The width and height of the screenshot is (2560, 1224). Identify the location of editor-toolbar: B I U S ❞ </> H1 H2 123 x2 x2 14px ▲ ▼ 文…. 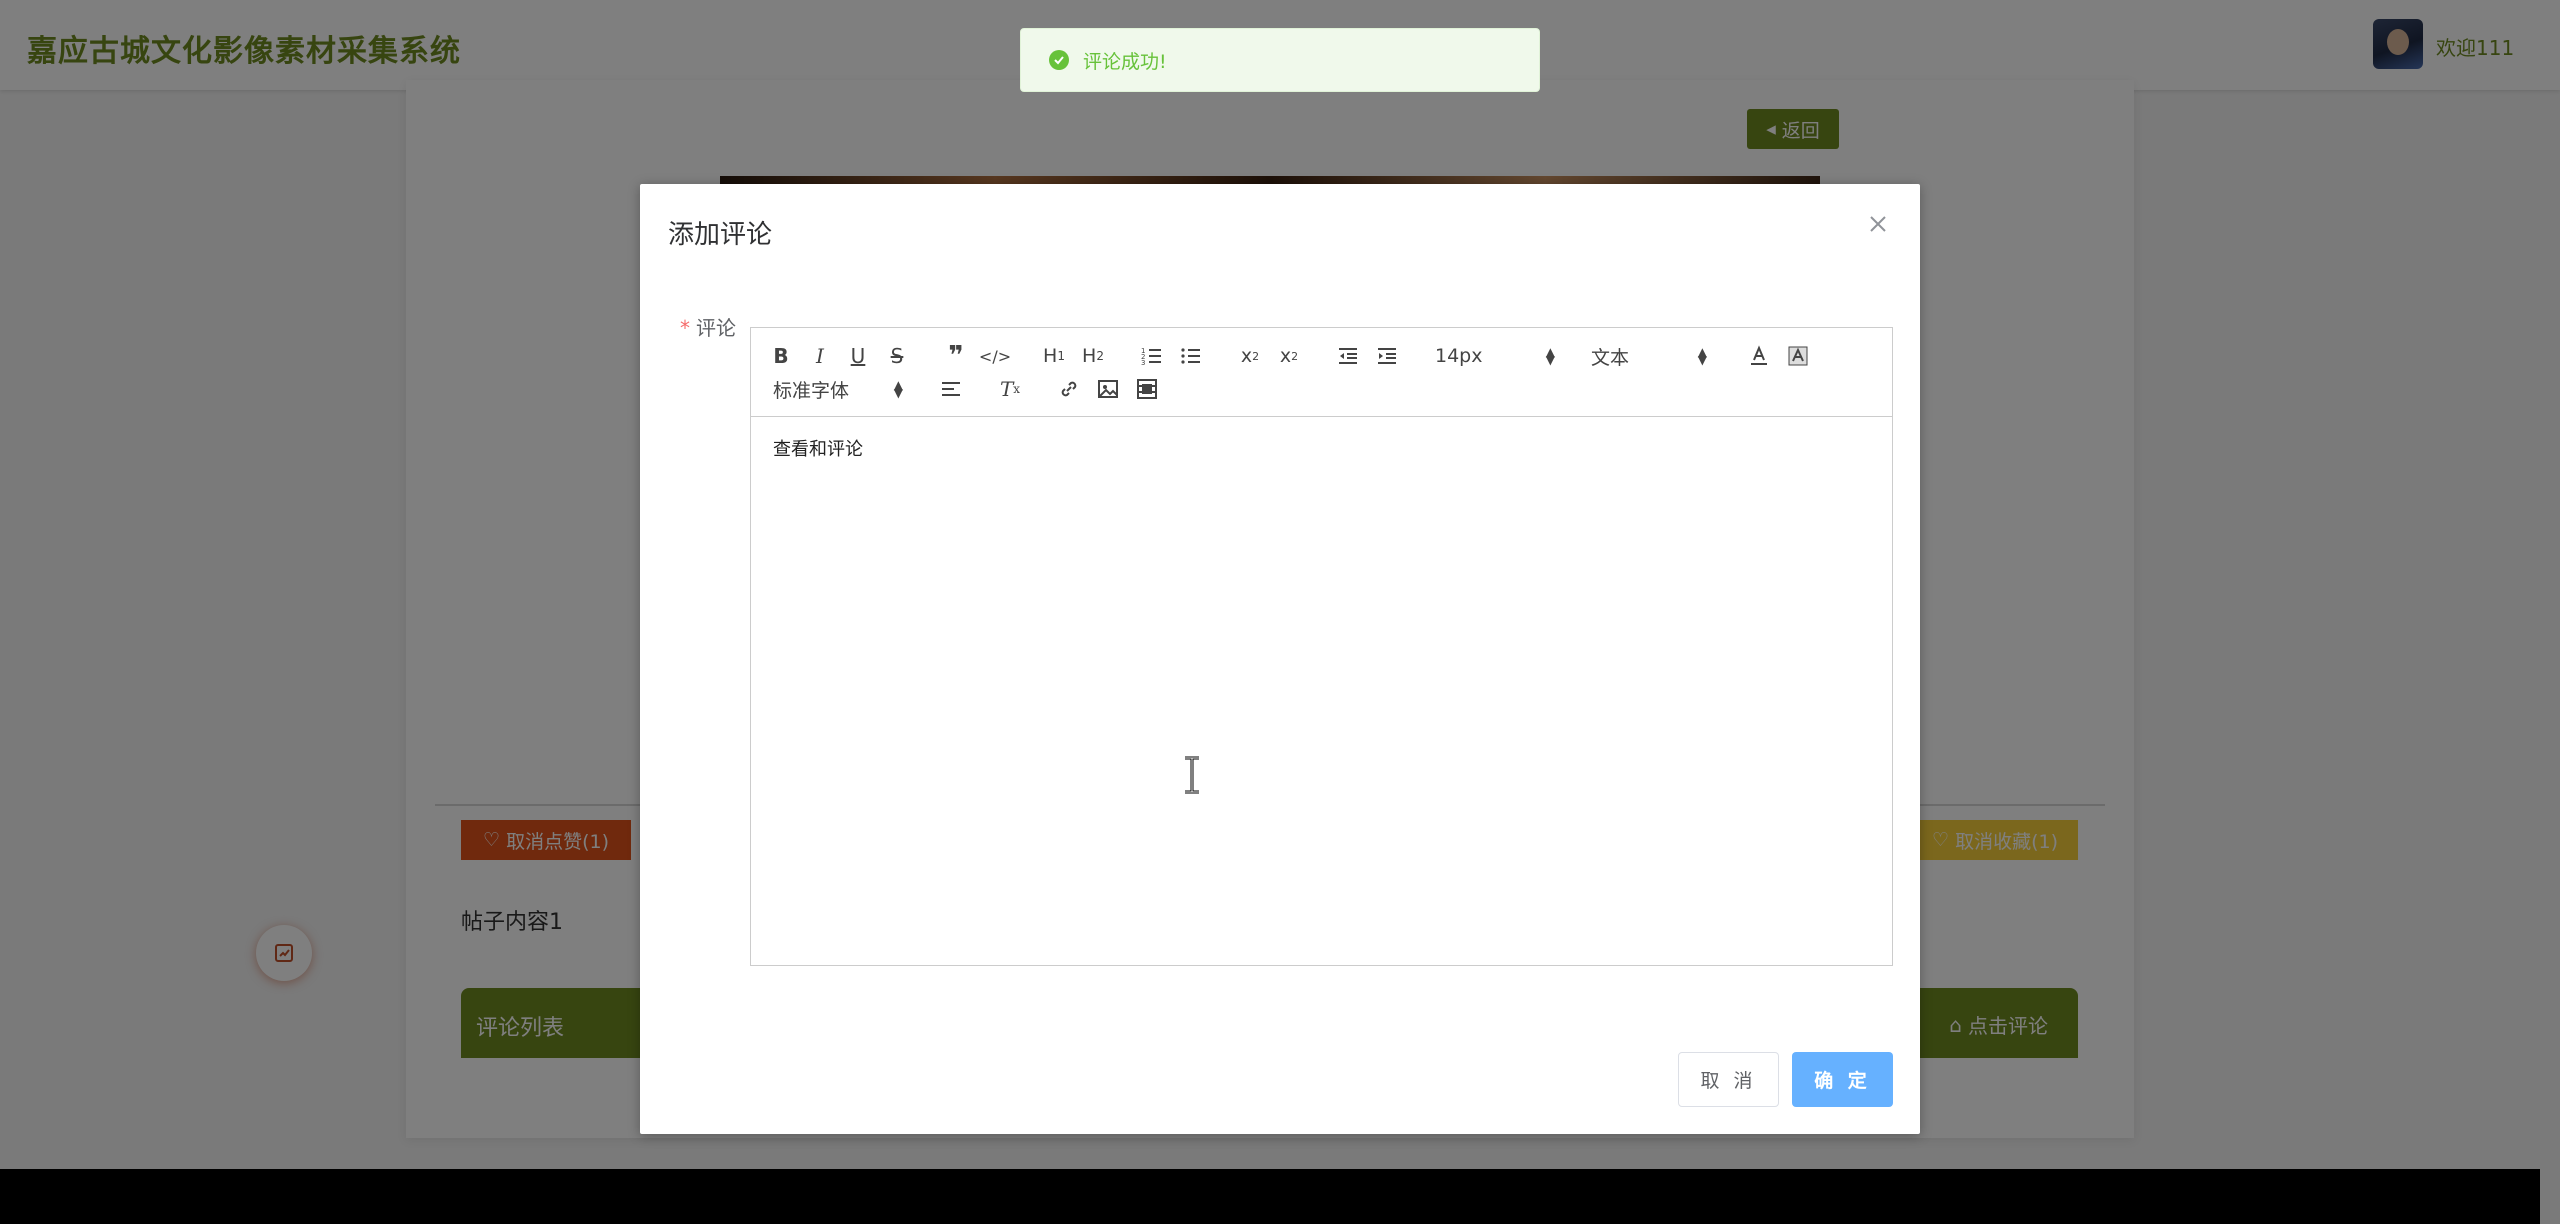
(1321, 372).